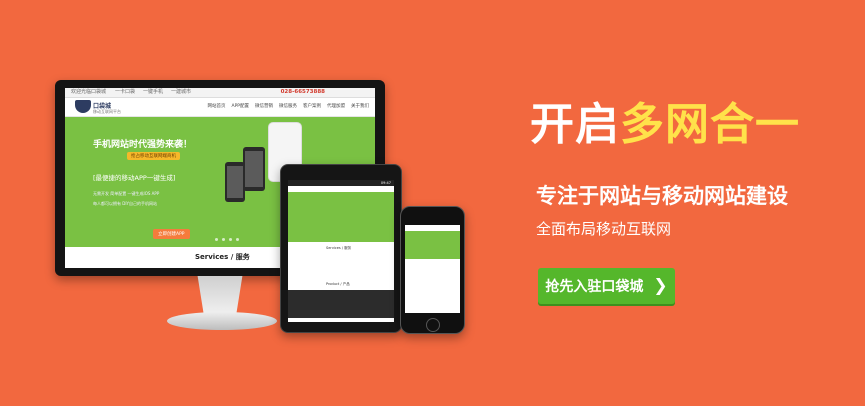  Describe the element at coordinates (220, 296) in the screenshot. I see `monitor-stand` at that location.